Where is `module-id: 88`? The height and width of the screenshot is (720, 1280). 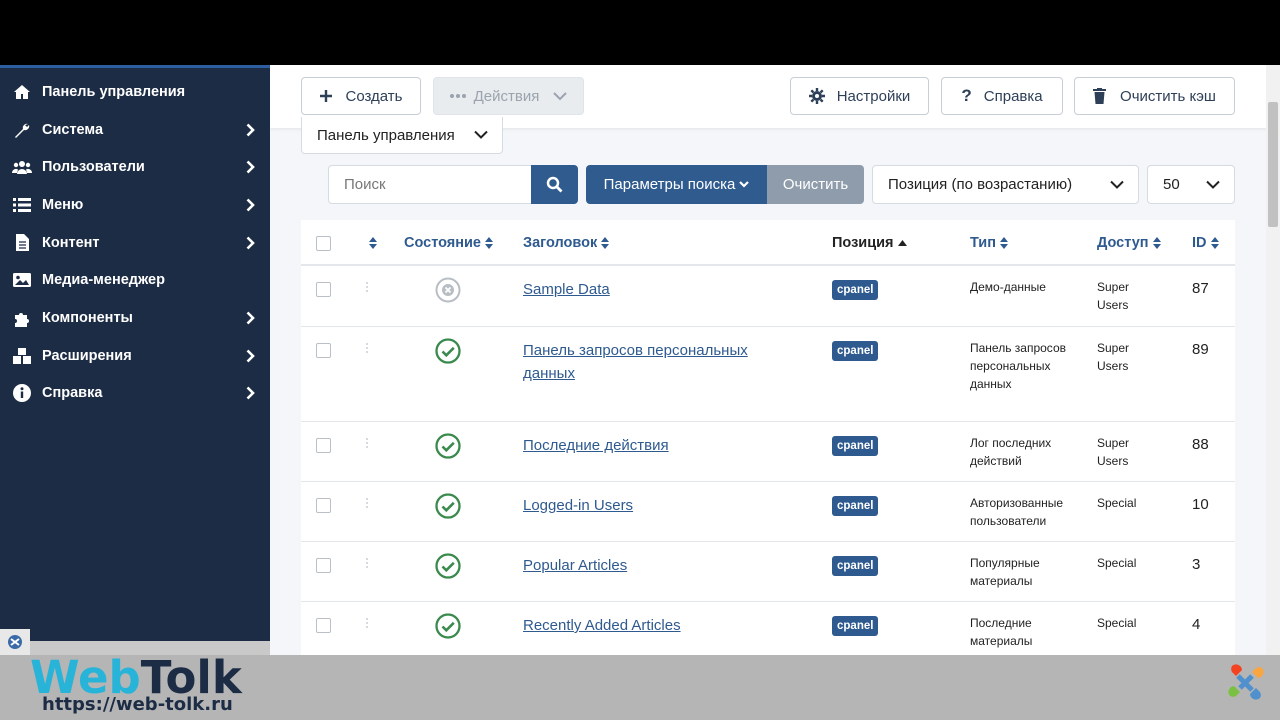
module-id: 88 is located at coordinates (1200, 444).